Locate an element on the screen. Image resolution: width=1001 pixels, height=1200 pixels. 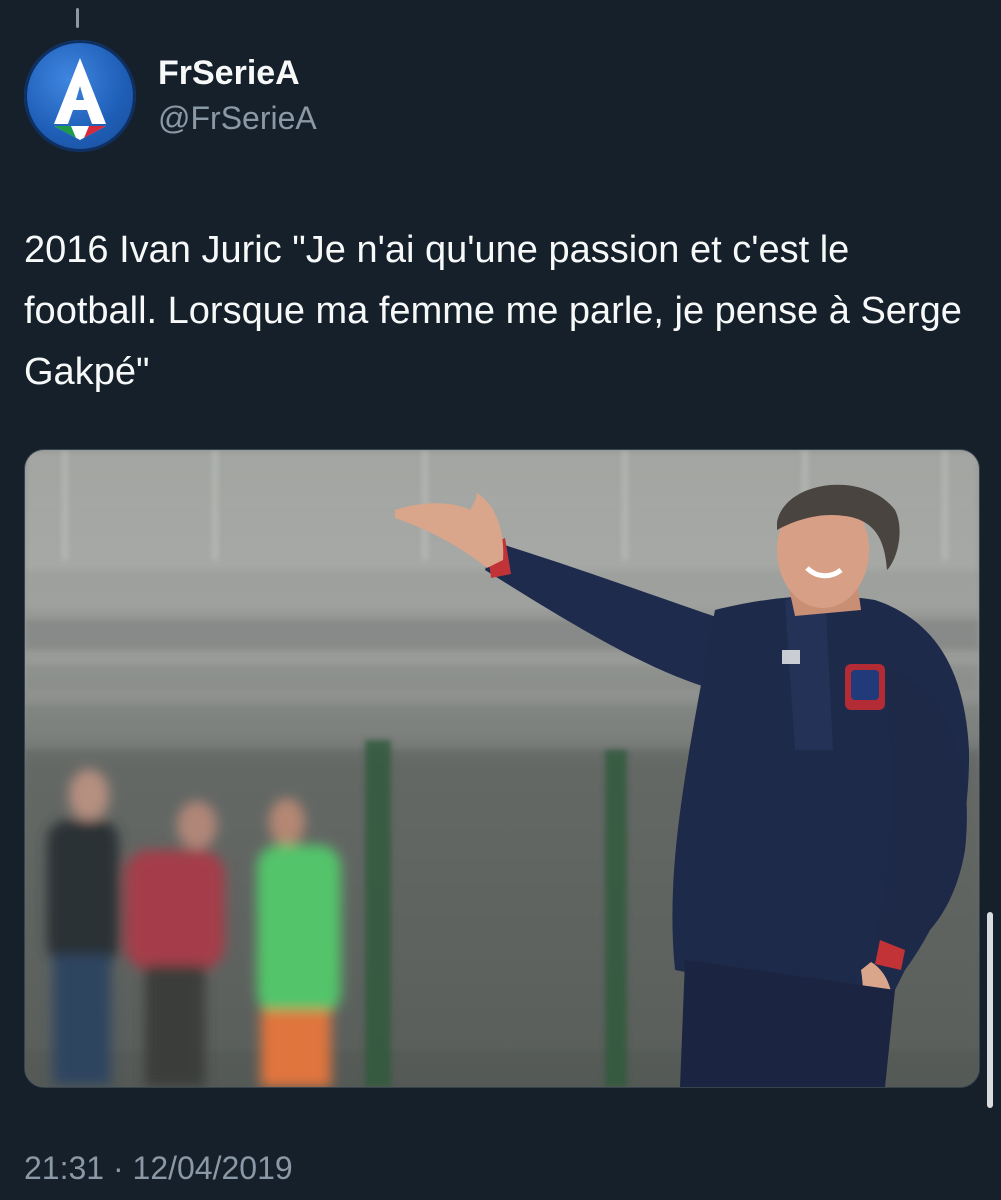
tweet-time: 21:31 is located at coordinates (64, 1168).